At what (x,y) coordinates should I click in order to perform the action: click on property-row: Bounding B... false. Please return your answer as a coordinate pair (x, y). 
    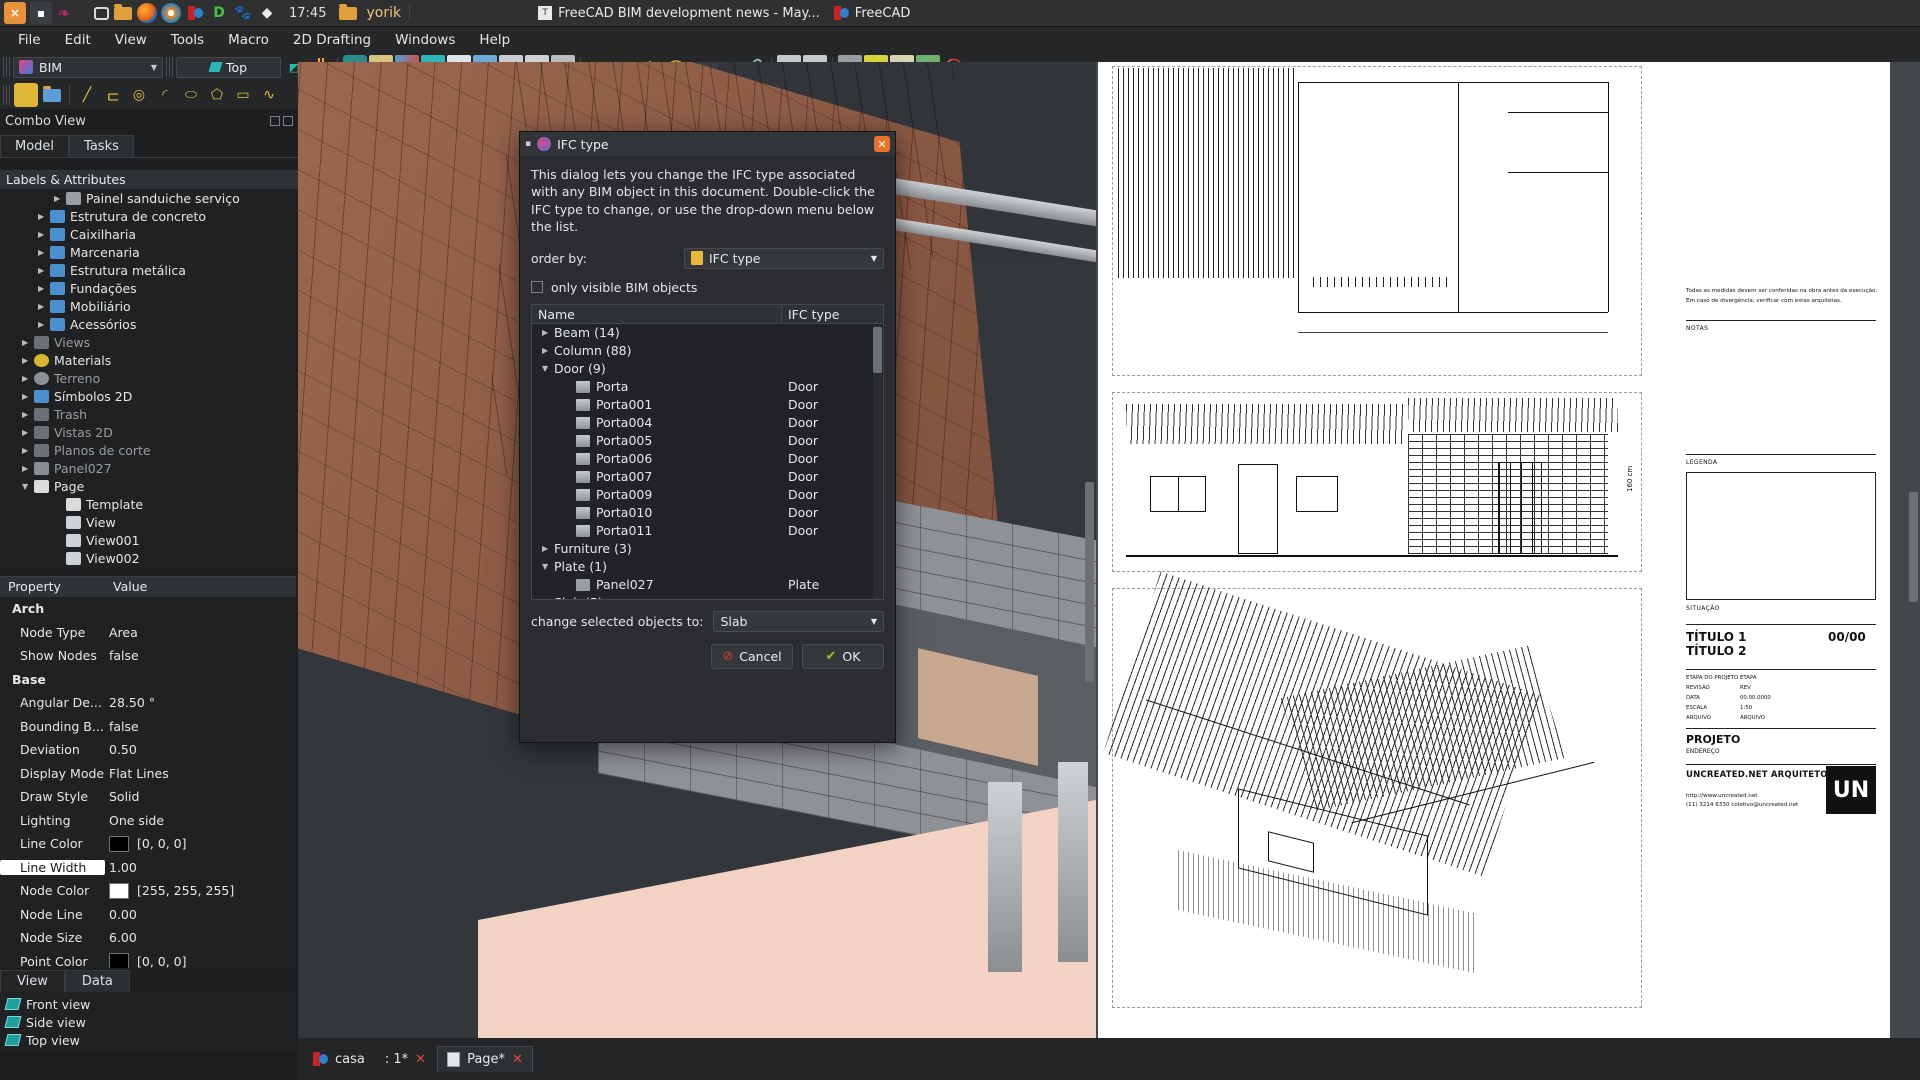
    Looking at the image, I should click on (148, 727).